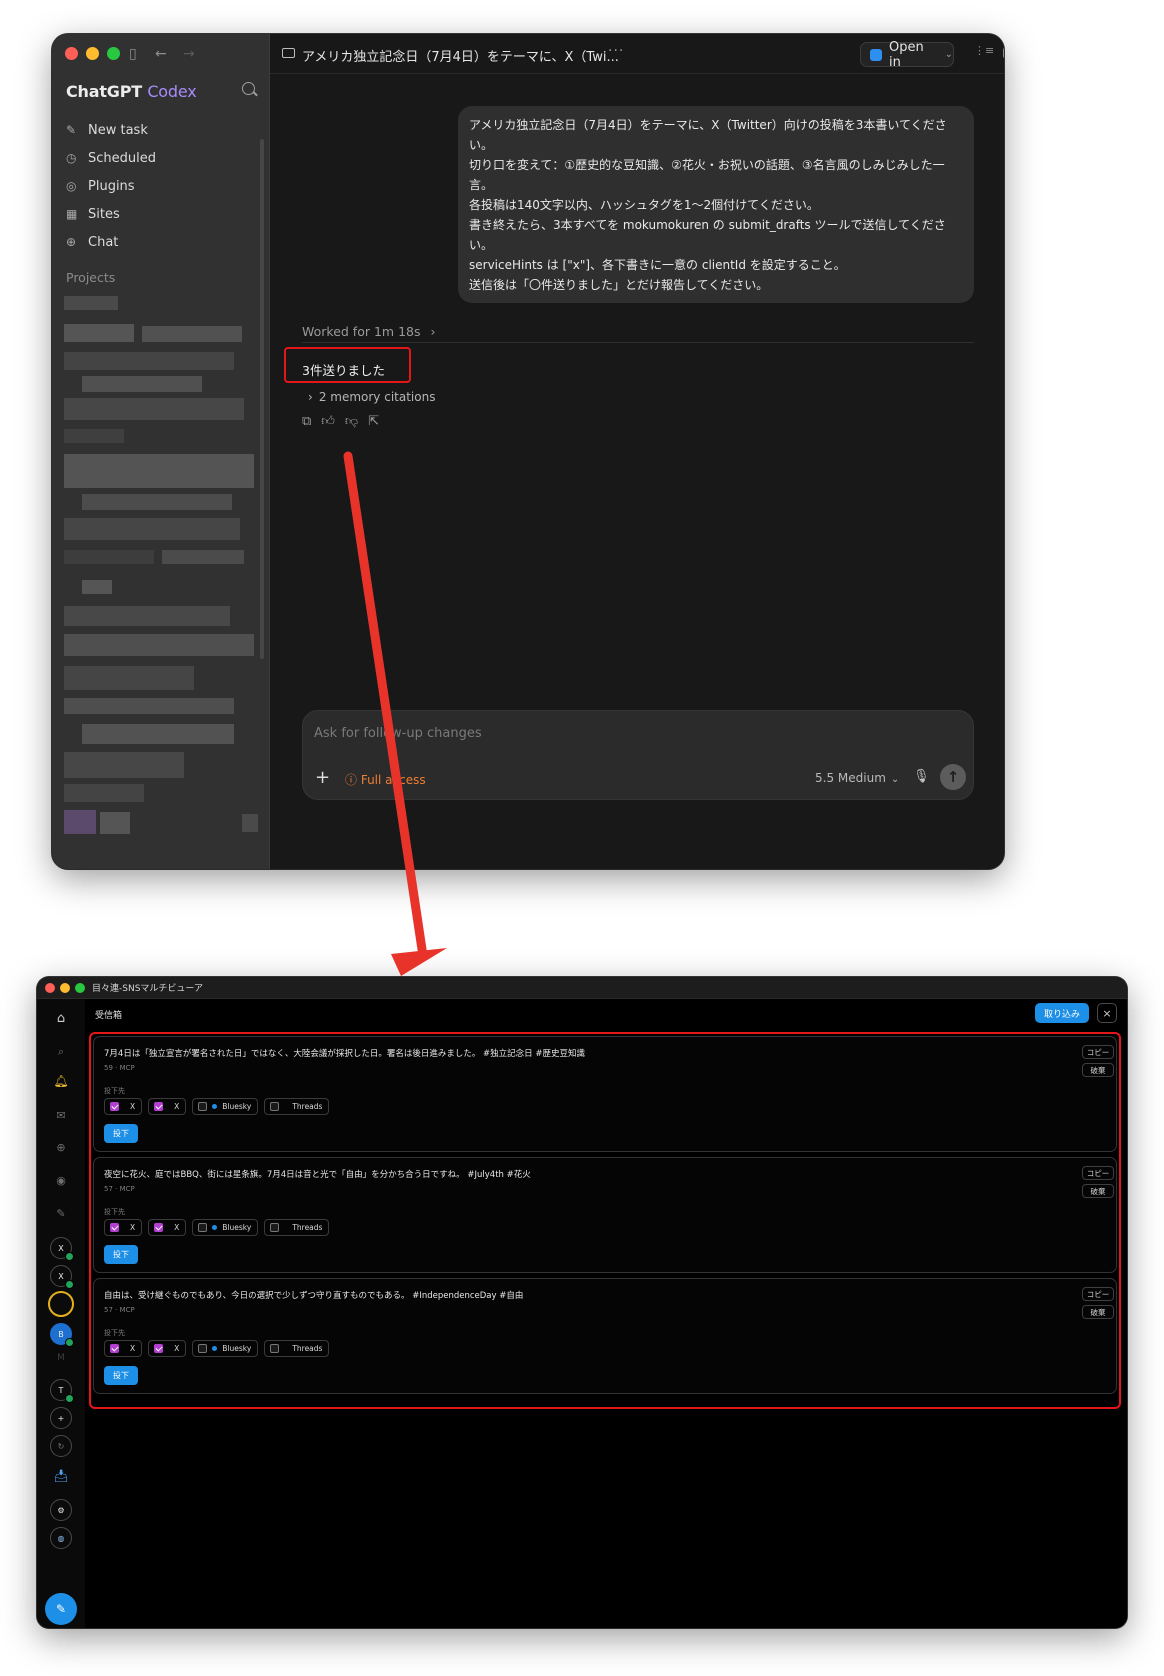 The image size is (1164, 1676). Describe the element at coordinates (385, 706) in the screenshot. I see `arrow-shaft` at that location.